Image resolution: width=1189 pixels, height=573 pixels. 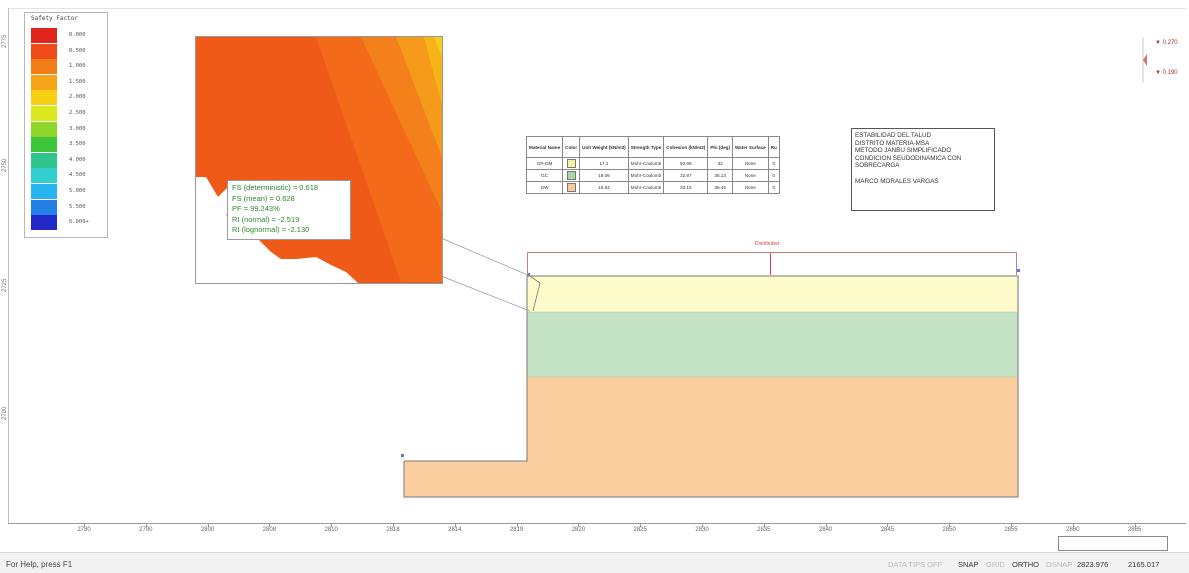 I want to click on status-item-ortho: ORTHO, so click(x=1025, y=564).